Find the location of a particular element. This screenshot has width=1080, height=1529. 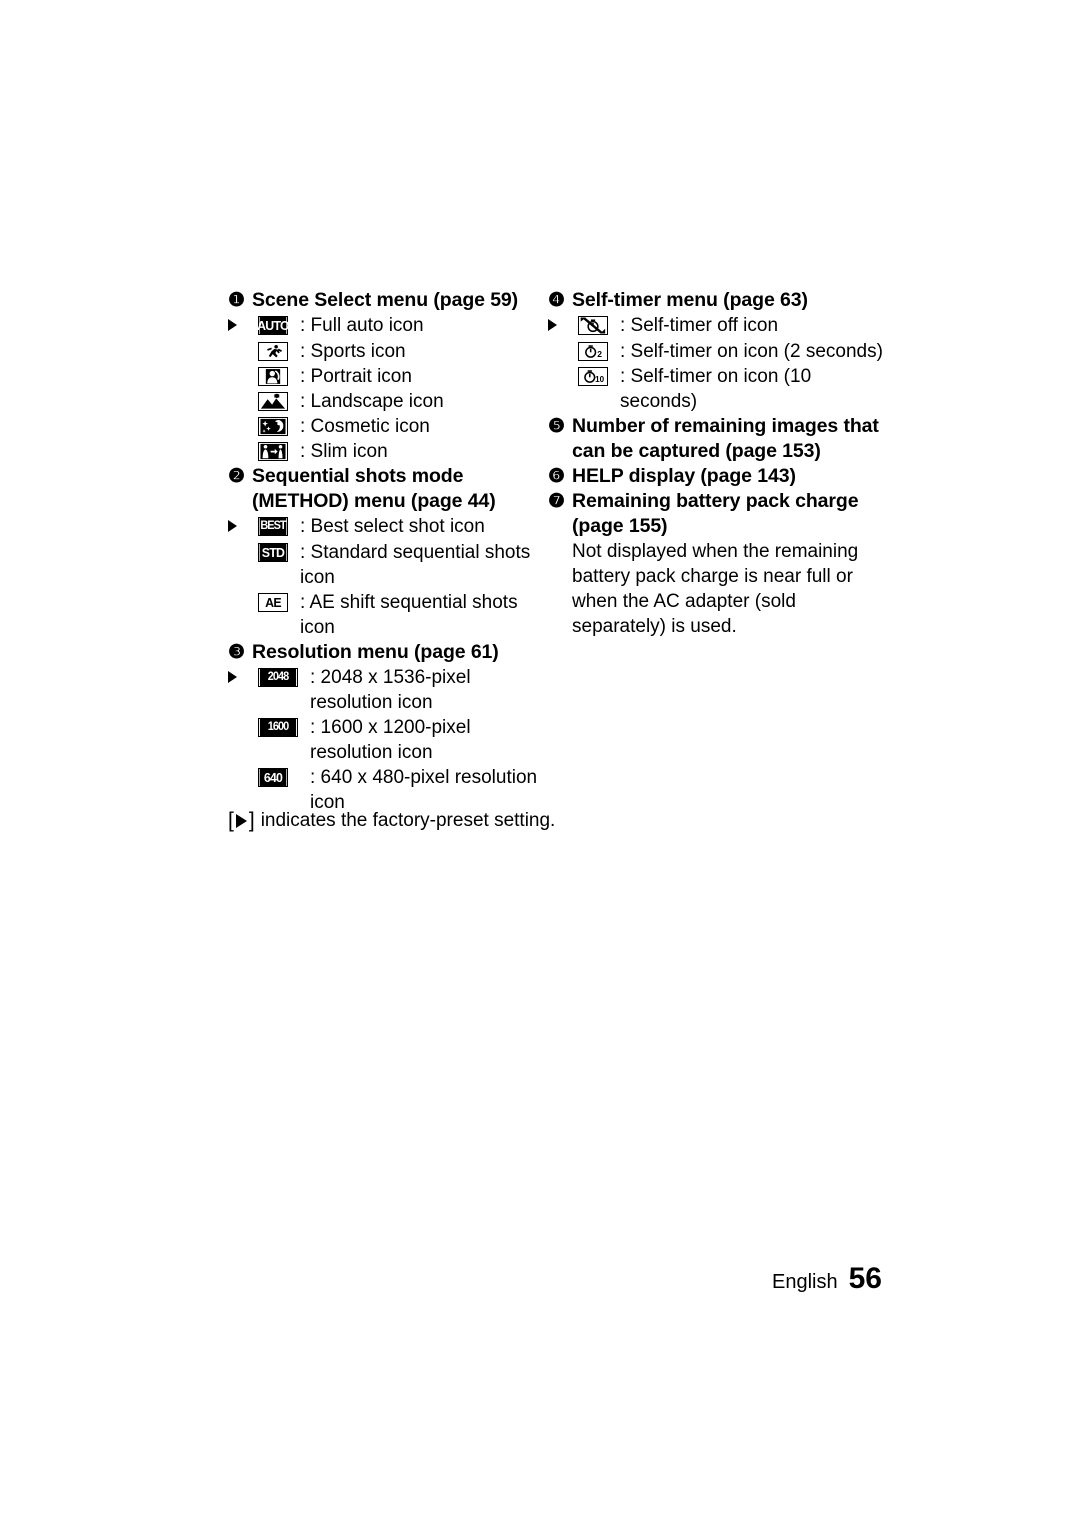

section-heading: ❹ Self-timer menu (page 63) is located at coordinates (720, 300).